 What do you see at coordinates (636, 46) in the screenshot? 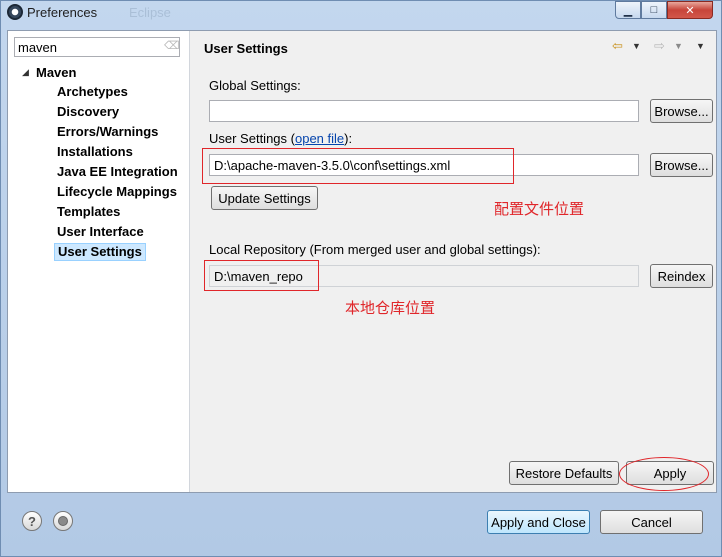
I see `back-history-chevron-down-icon: ▼` at bounding box center [636, 46].